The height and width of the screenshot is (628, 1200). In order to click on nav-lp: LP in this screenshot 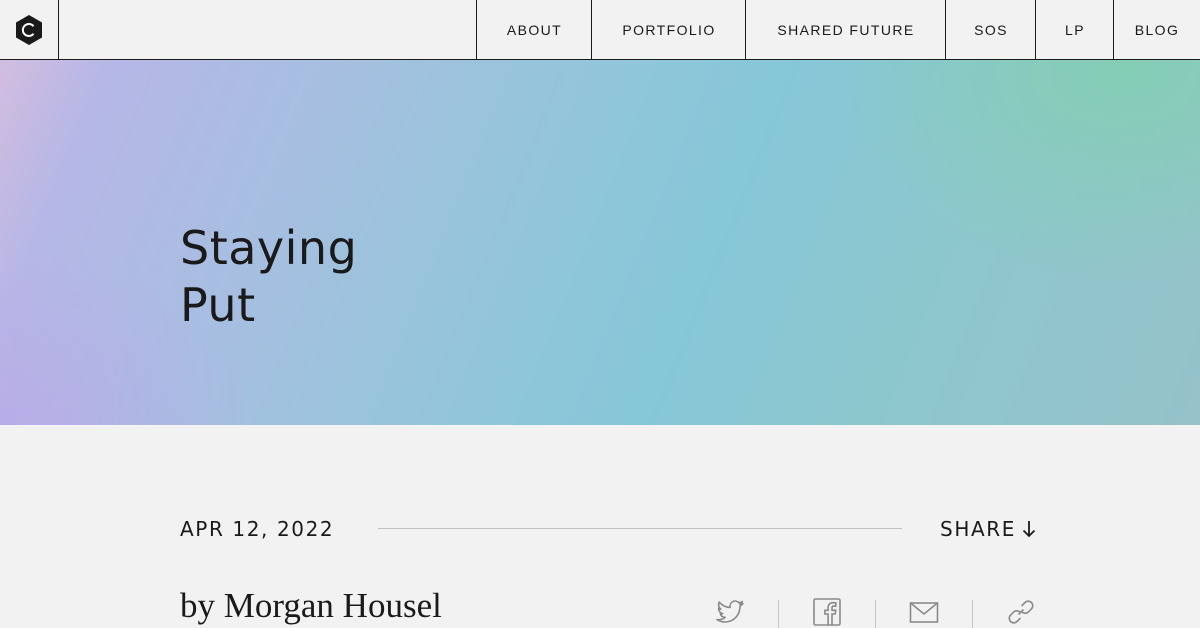, I will do `click(1074, 29)`.